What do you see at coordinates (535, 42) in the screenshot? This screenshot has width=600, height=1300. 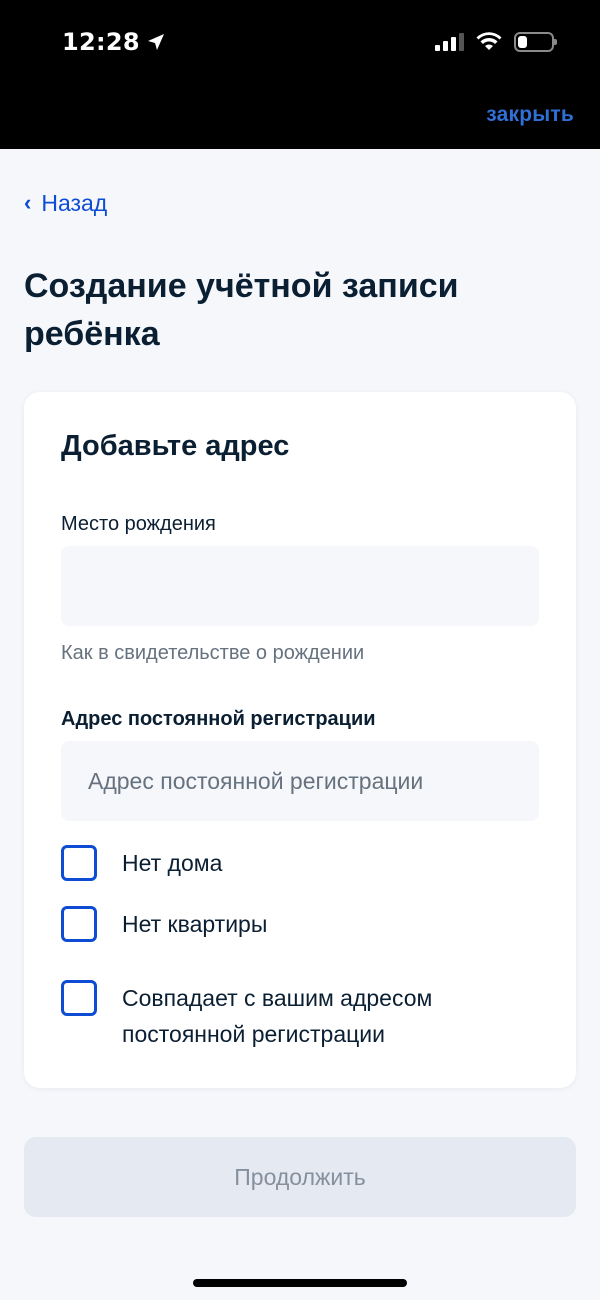 I see `battery-icon` at bounding box center [535, 42].